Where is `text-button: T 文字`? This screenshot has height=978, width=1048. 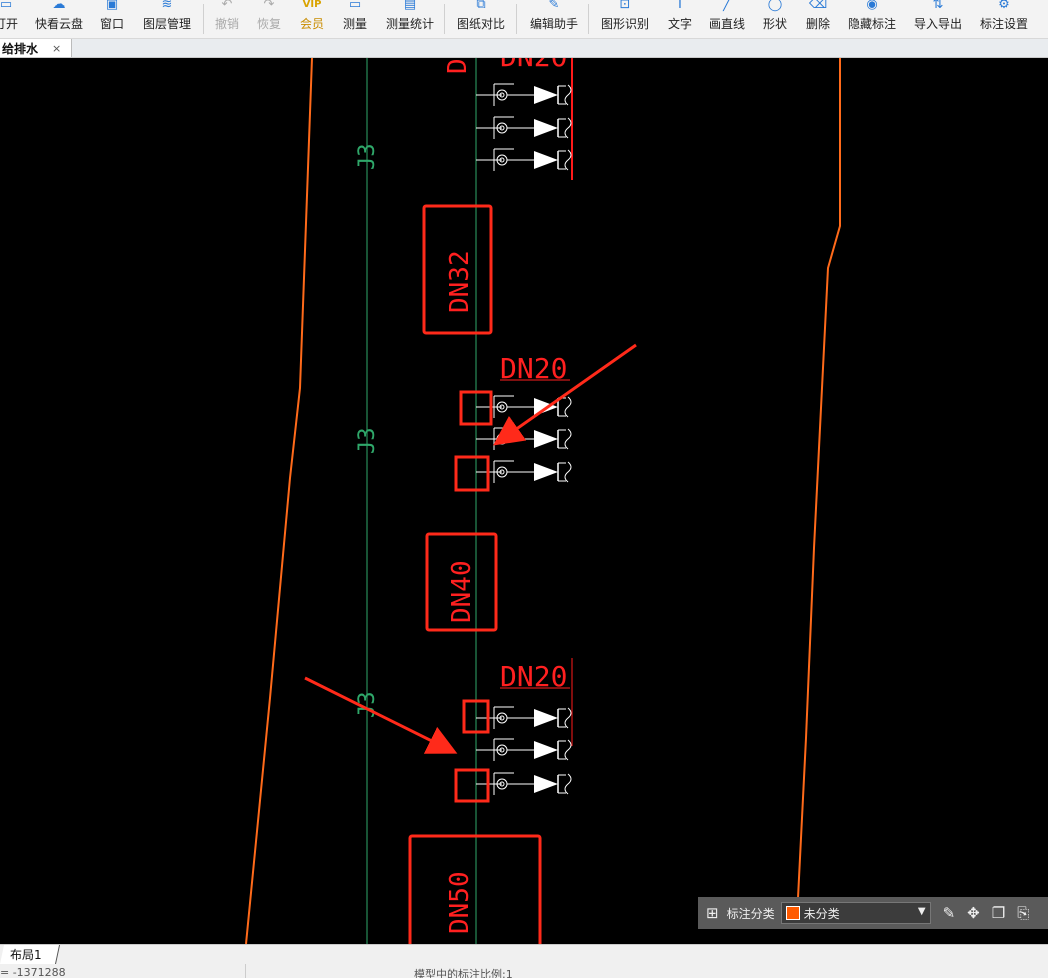 text-button: T 文字 is located at coordinates (680, 19).